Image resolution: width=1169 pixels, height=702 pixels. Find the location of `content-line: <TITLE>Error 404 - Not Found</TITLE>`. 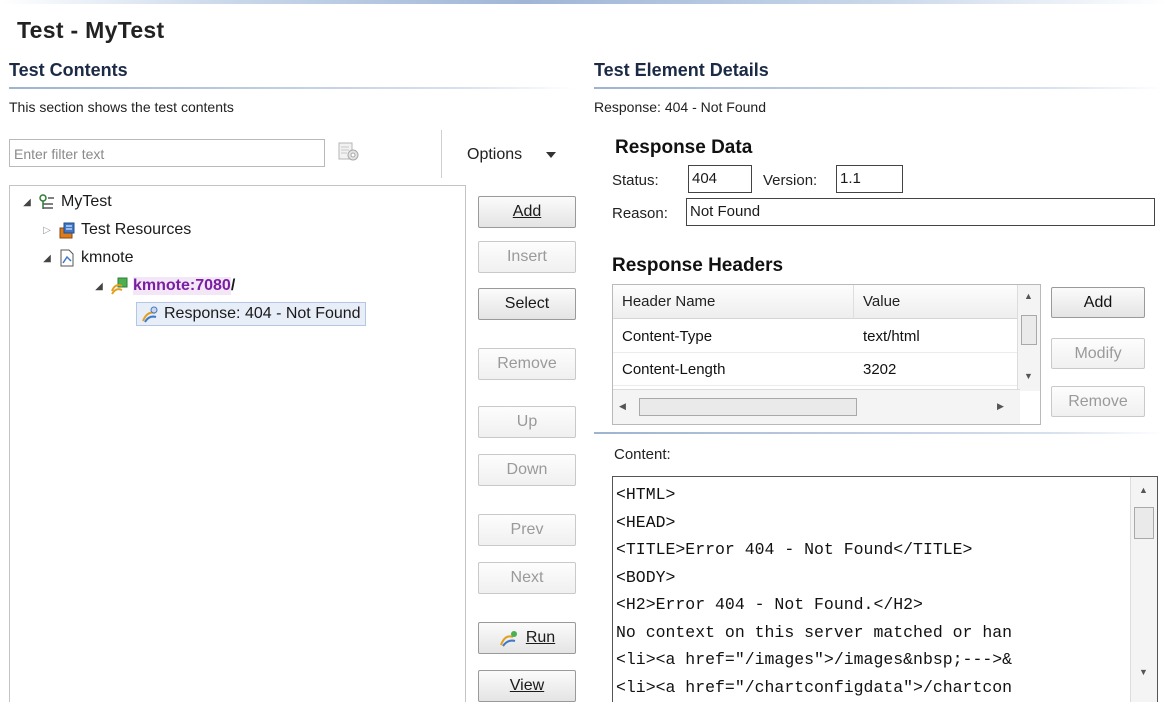

content-line: <TITLE>Error 404 - Not Found</TITLE> is located at coordinates (794, 549).